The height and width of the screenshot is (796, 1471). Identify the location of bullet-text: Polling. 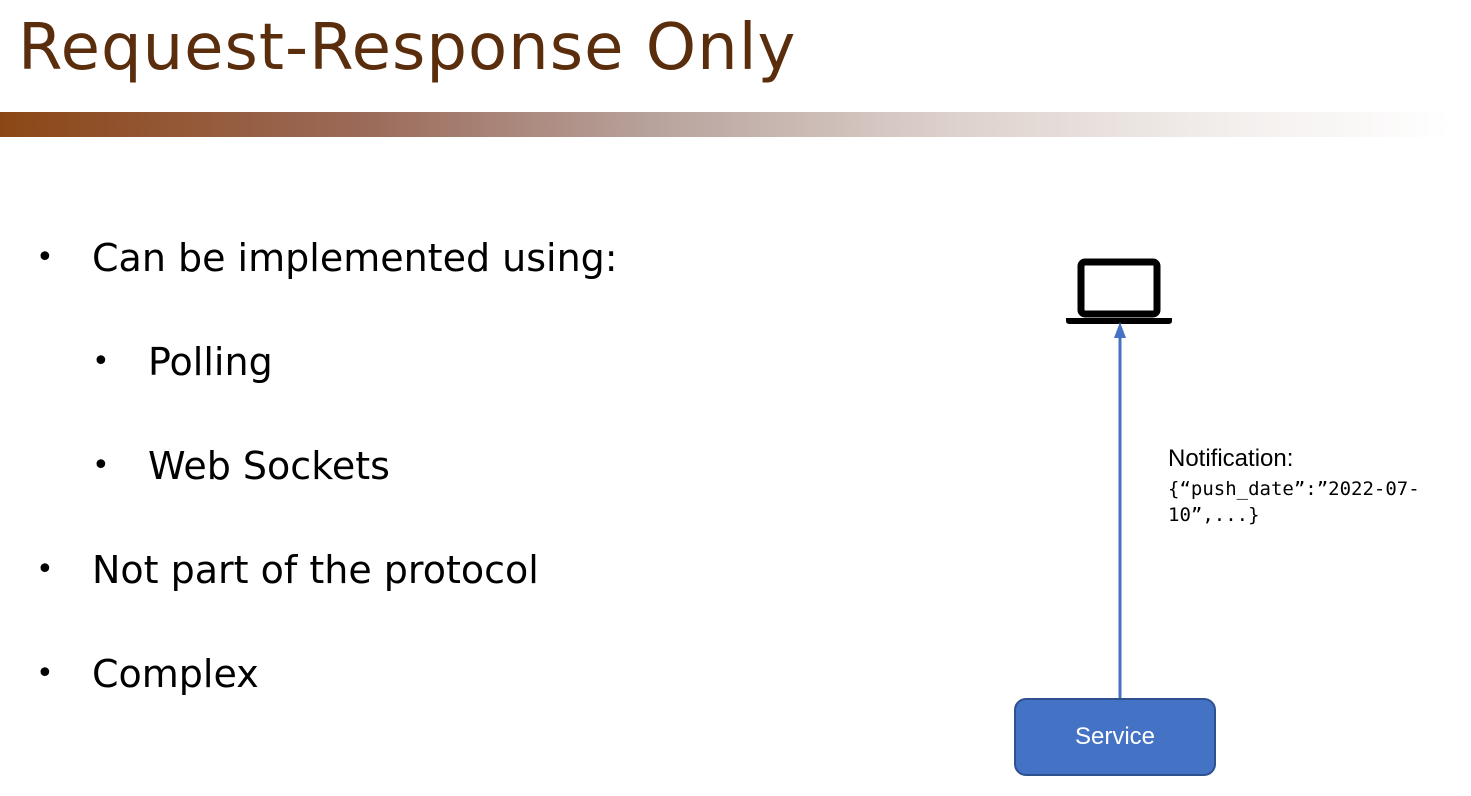
(210, 362).